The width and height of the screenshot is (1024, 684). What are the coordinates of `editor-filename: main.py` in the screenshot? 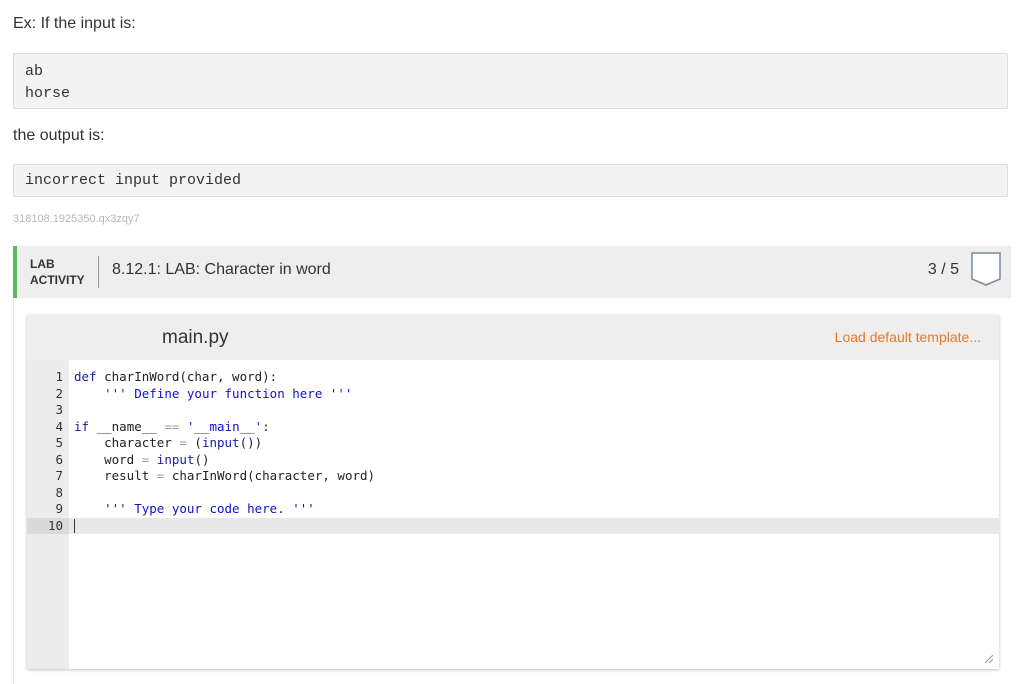 It's located at (195, 337).